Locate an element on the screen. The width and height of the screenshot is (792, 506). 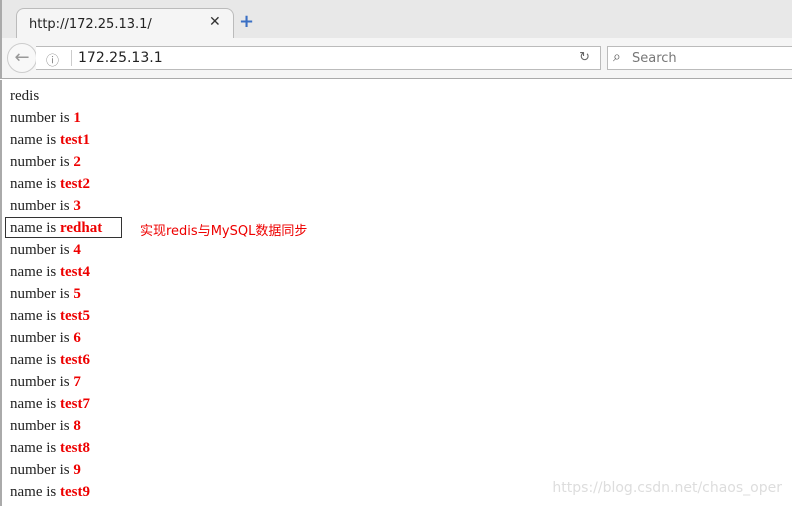
list-item: number is 7 is located at coordinates (45, 382).